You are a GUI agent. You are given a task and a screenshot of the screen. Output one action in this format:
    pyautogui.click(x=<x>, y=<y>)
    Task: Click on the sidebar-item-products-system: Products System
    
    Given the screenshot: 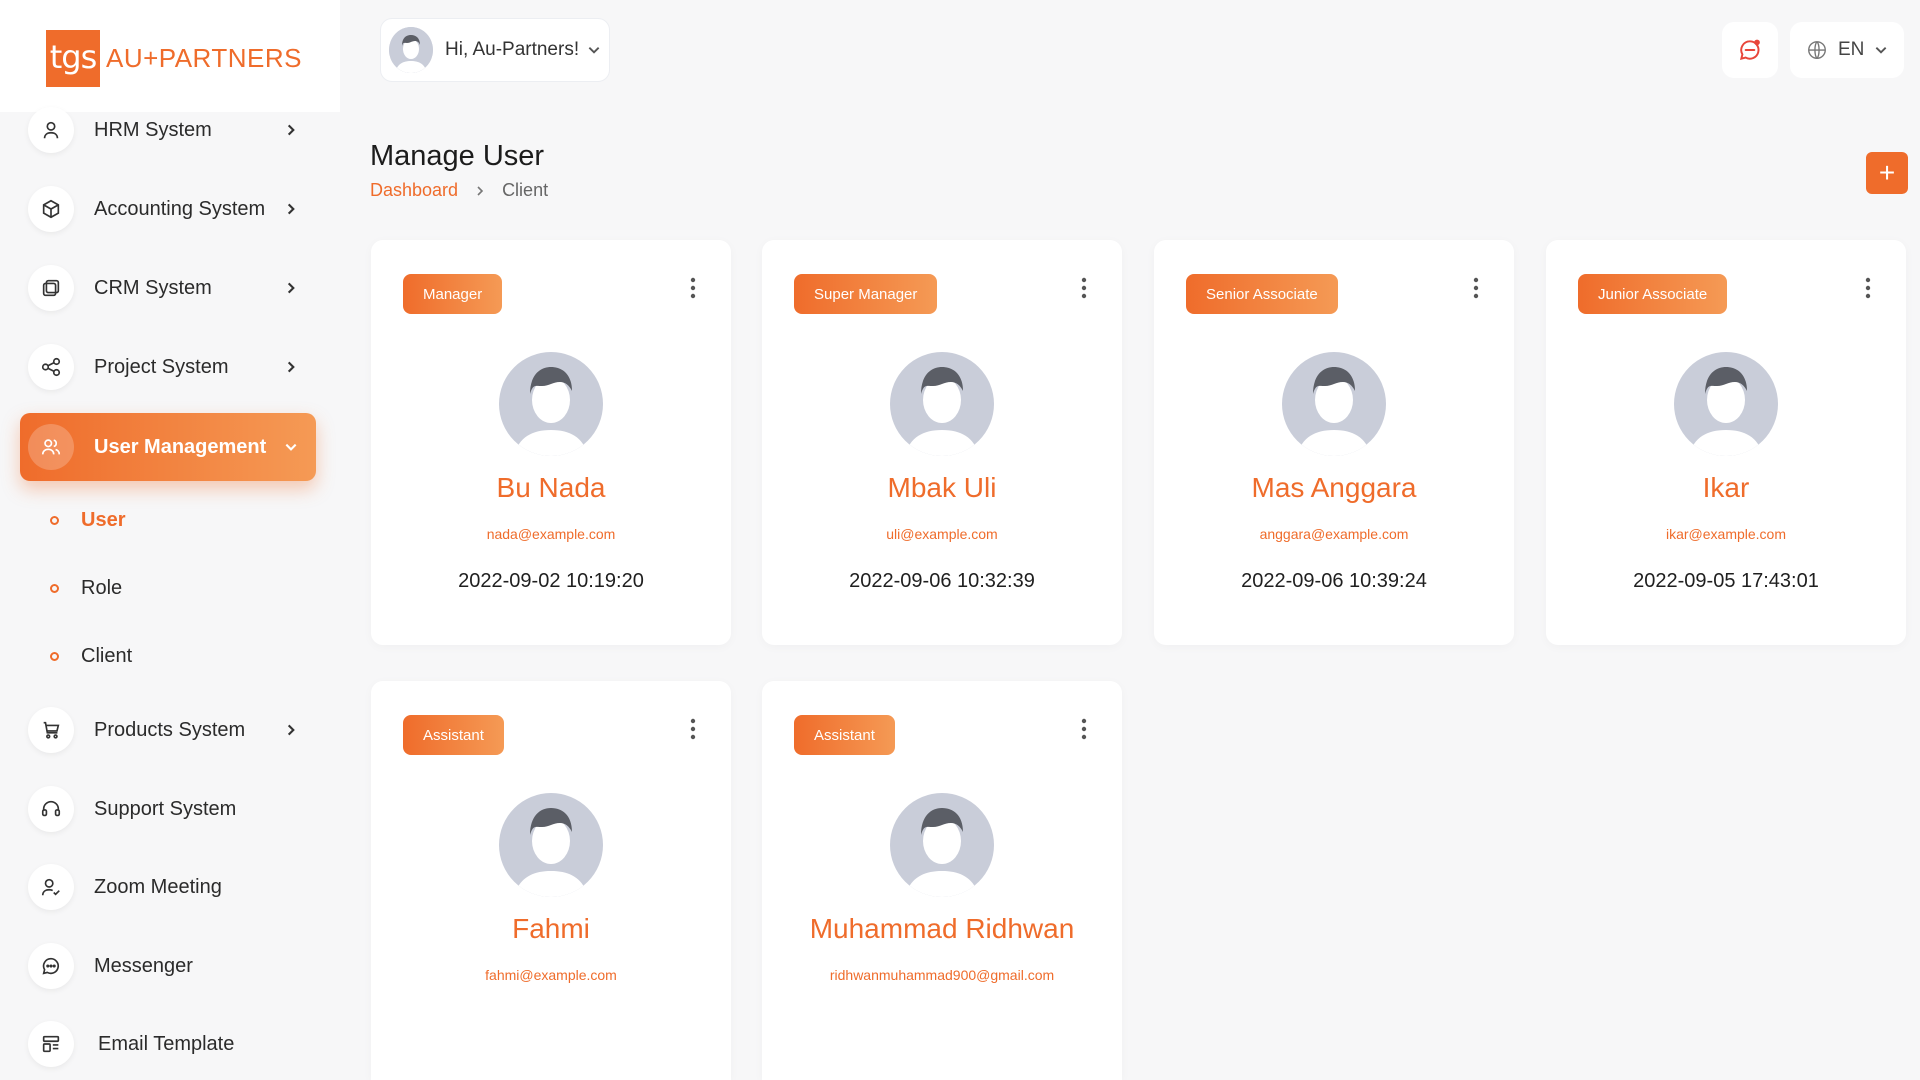 What is the action you would take?
    pyautogui.click(x=168, y=730)
    